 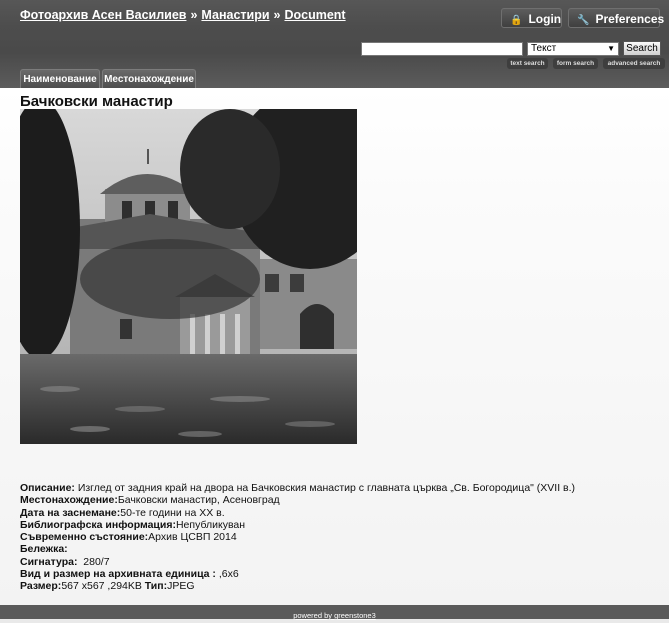 I want to click on size-label: Размер:, so click(x=41, y=586).